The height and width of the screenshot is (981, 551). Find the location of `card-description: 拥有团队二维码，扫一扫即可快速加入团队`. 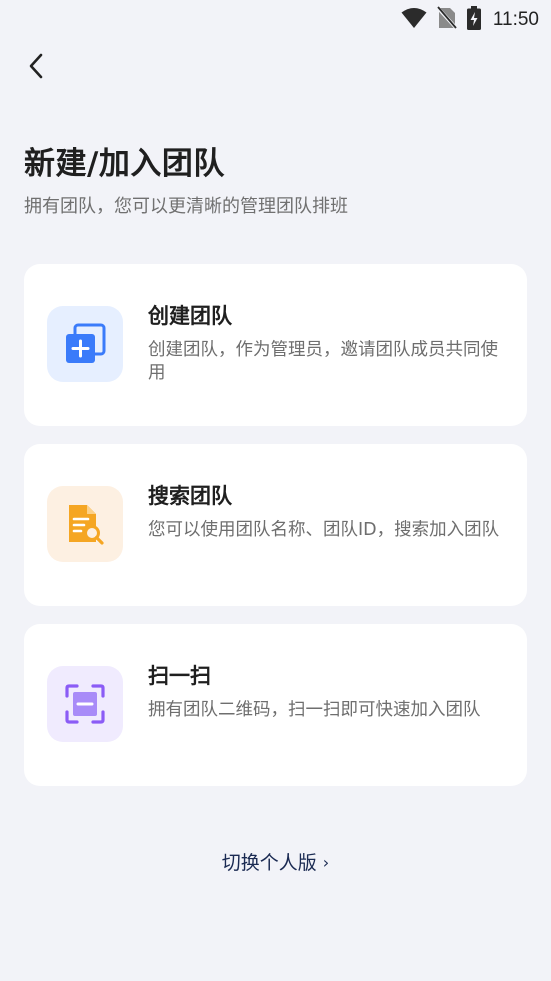

card-description: 拥有团队二维码，扫一扫即可快速加入团队 is located at coordinates (314, 710).